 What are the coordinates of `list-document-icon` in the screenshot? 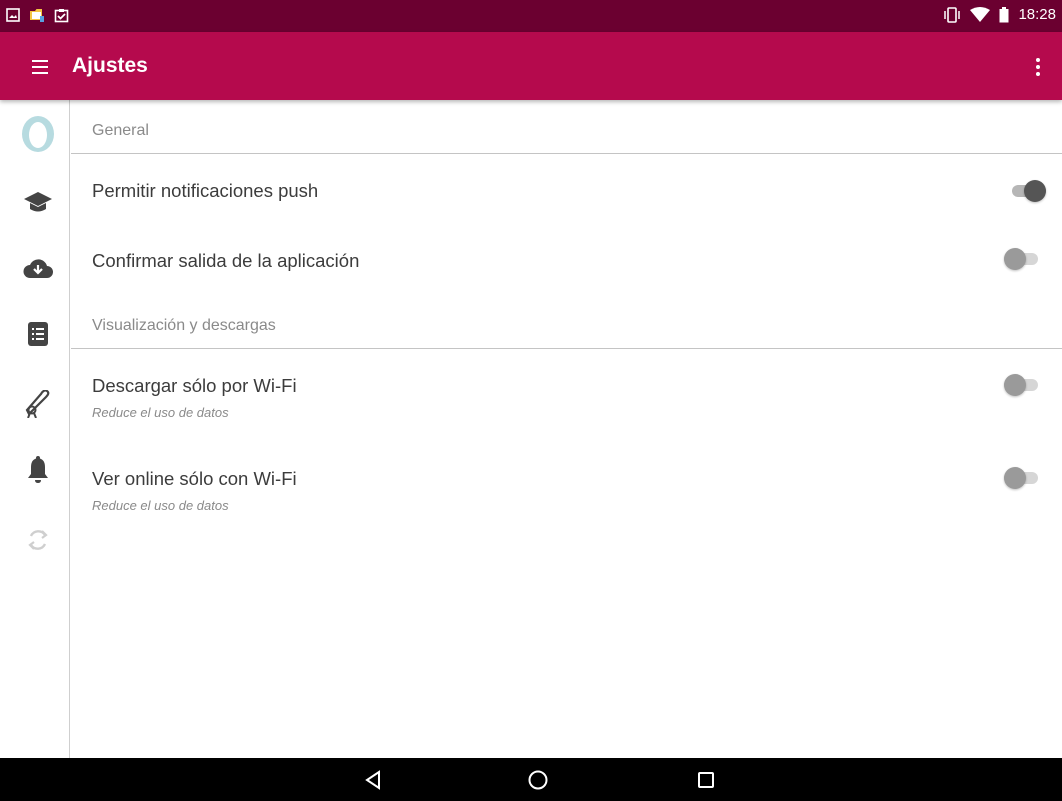 It's located at (38, 334).